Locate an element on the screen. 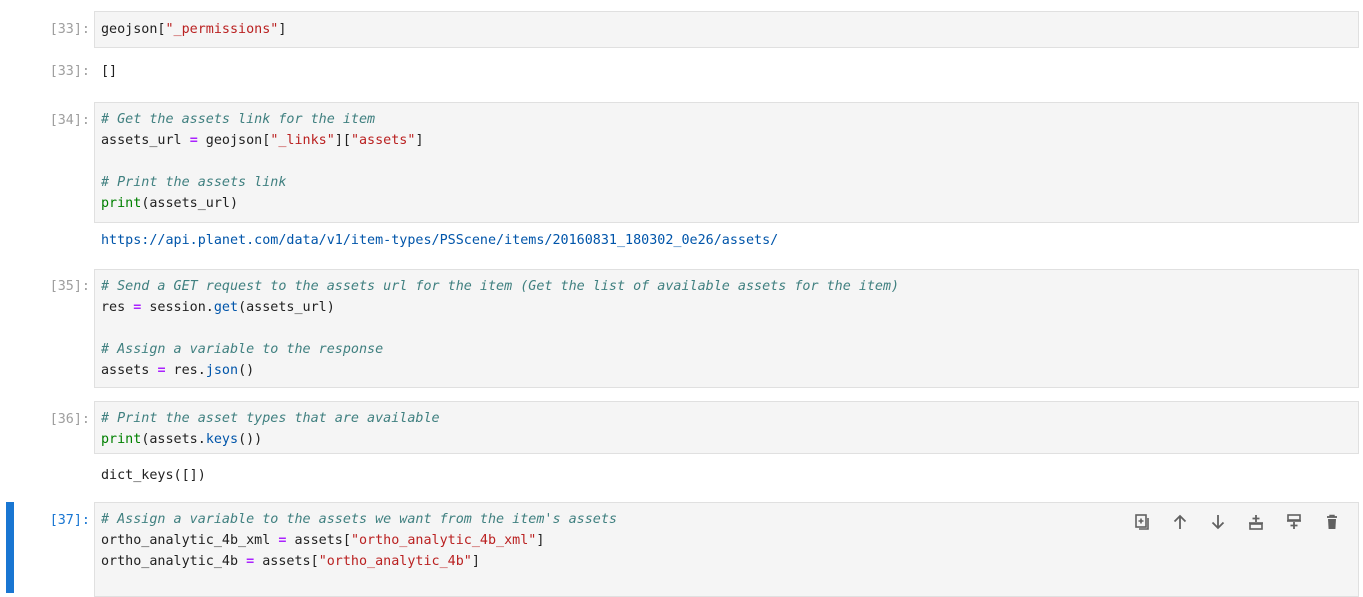 This screenshot has height=597, width=1363. insert-below-icon is located at coordinates (1294, 521).